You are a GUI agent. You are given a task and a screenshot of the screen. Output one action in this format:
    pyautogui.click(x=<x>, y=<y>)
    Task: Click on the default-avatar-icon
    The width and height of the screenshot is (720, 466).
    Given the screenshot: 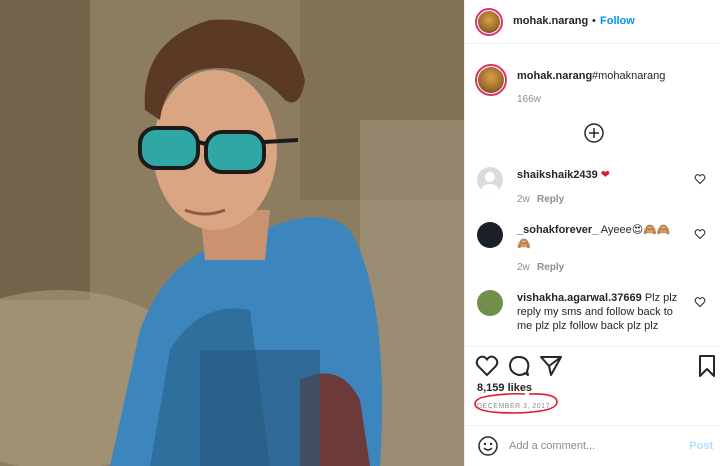 What is the action you would take?
    pyautogui.click(x=490, y=182)
    